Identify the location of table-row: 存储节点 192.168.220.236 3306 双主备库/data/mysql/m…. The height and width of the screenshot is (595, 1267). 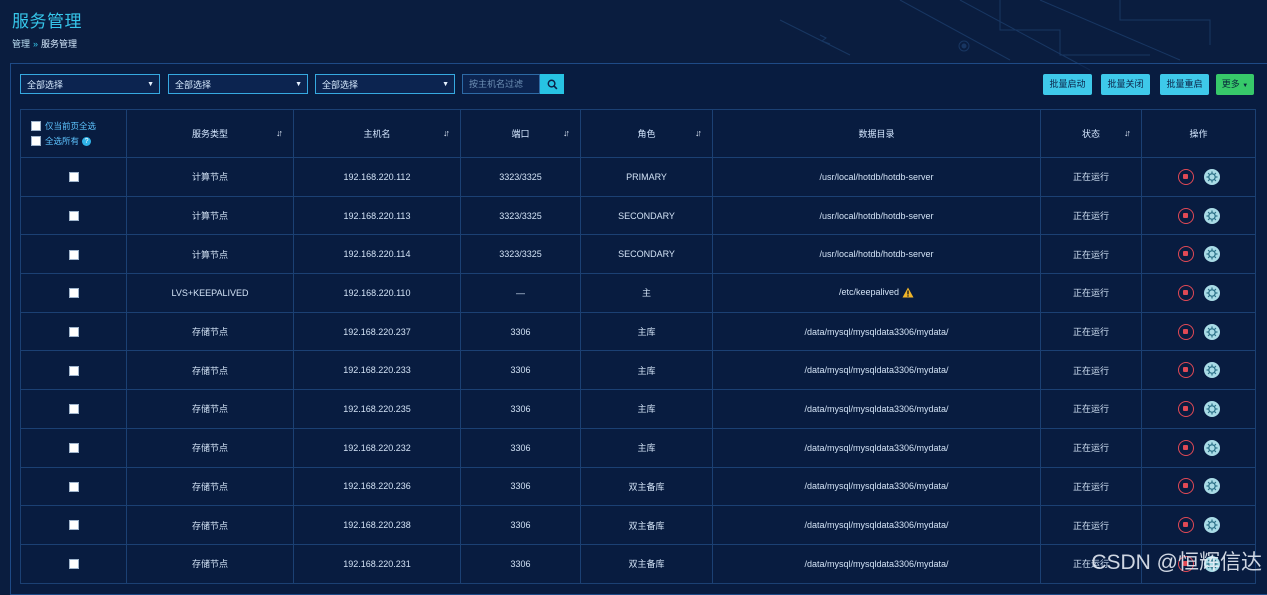
(638, 486).